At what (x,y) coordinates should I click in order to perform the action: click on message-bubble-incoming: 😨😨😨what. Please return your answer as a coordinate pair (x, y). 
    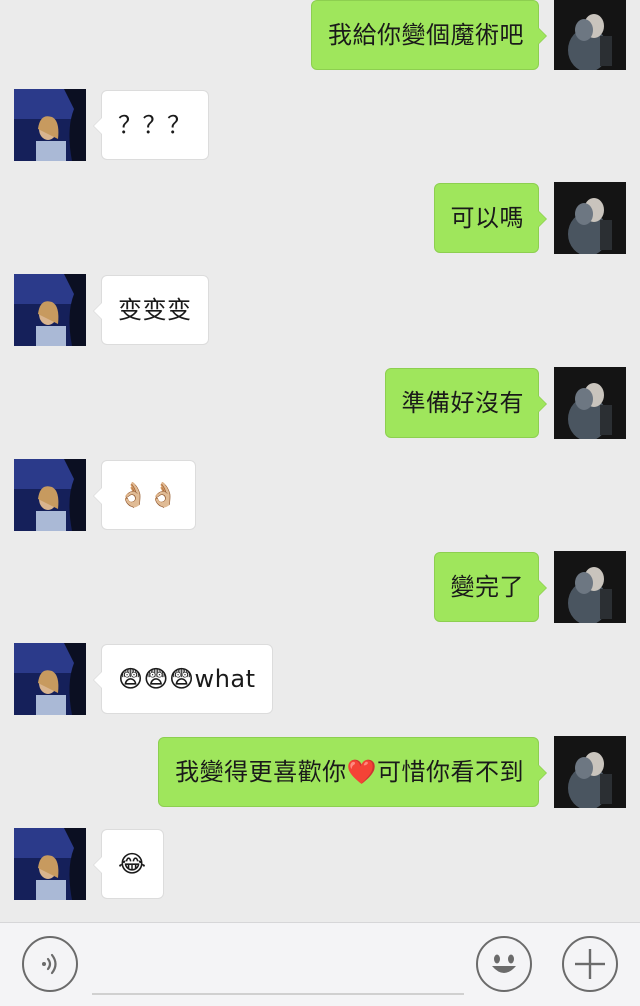
    Looking at the image, I should click on (183, 679).